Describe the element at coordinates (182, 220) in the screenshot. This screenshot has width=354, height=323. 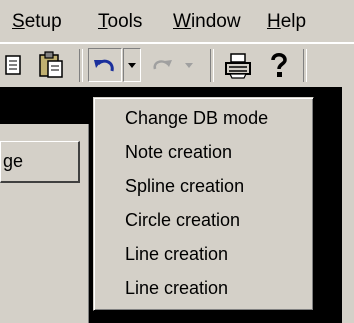
I see `undo-menu-item: Circle creation` at that location.